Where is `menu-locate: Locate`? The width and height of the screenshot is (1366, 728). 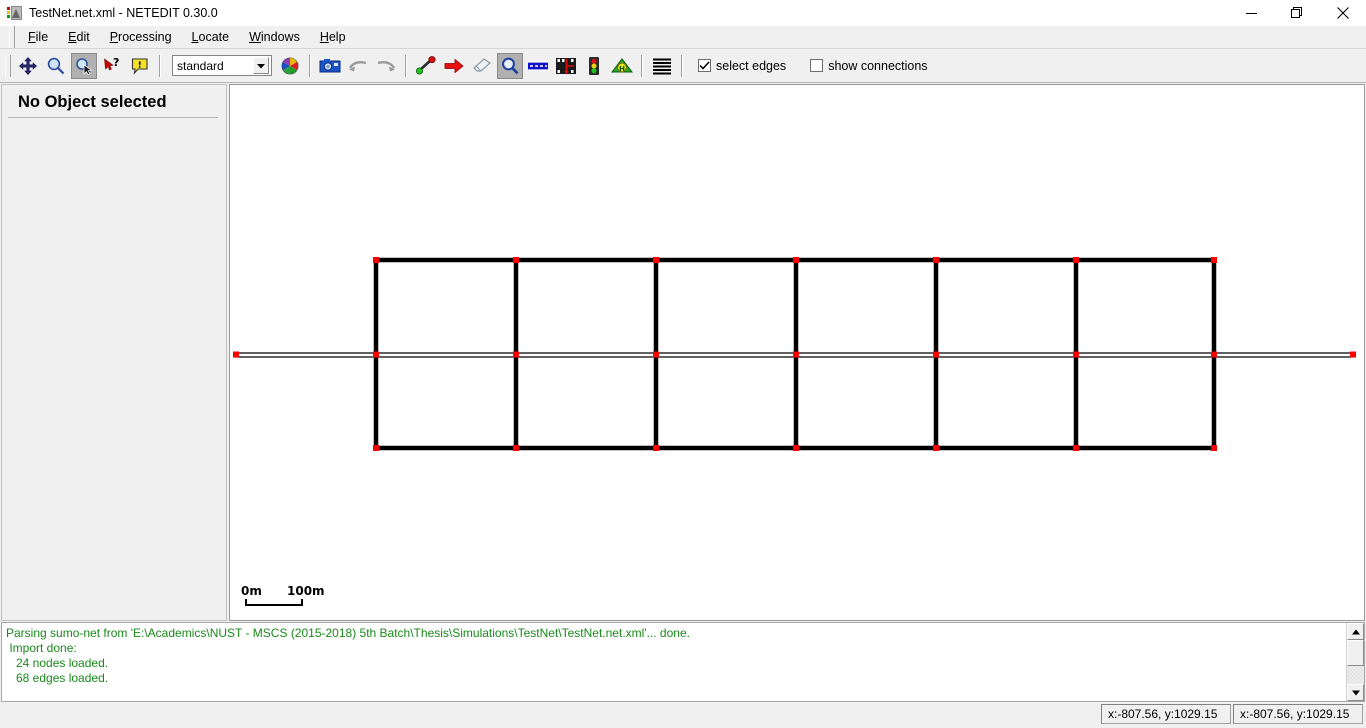 menu-locate: Locate is located at coordinates (211, 37).